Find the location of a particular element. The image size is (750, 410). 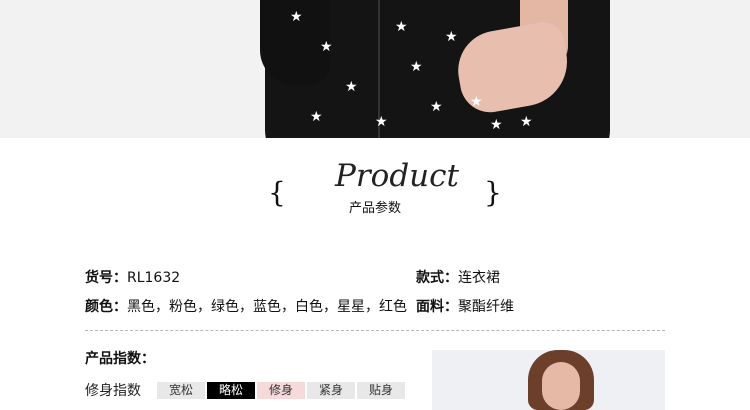

product-params-title: 产品参数 is located at coordinates (374, 208).